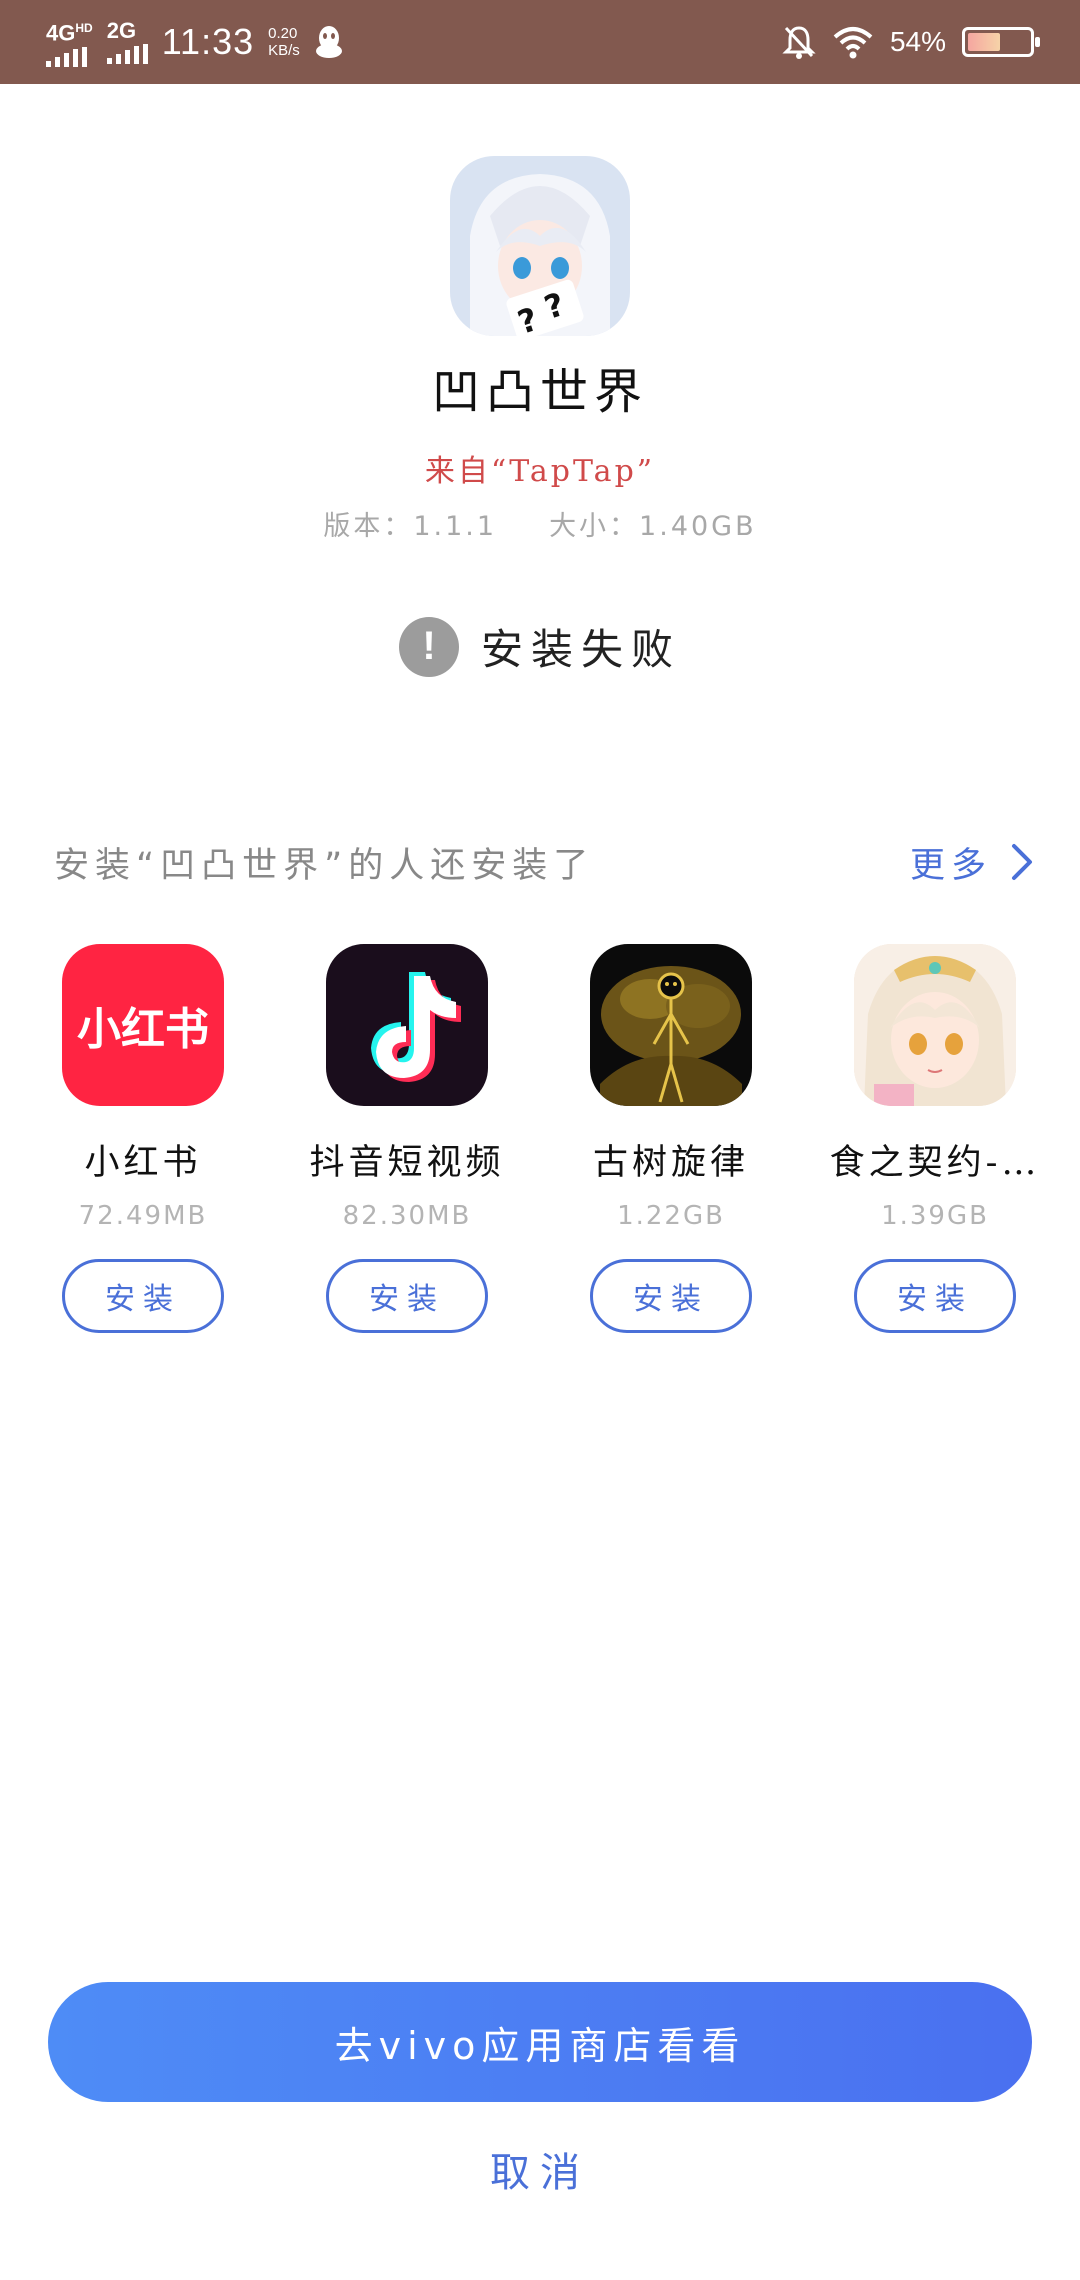 The image size is (1080, 2280). I want to click on recommend-item: 食之契约-… 1.39GB 安装, so click(935, 1138).